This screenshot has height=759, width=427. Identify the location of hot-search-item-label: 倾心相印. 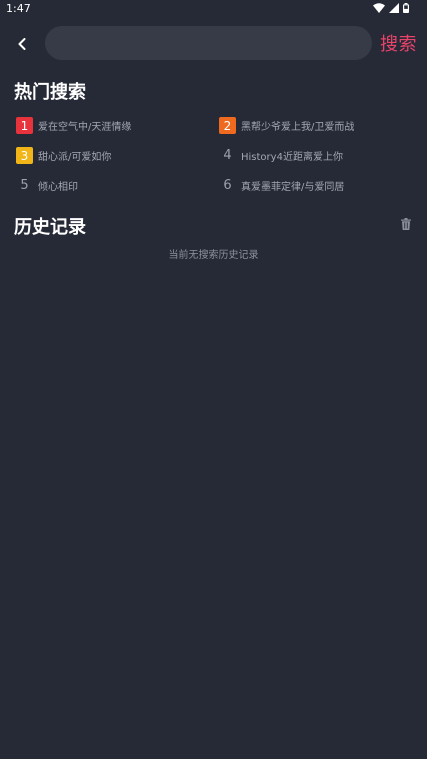
(58, 187).